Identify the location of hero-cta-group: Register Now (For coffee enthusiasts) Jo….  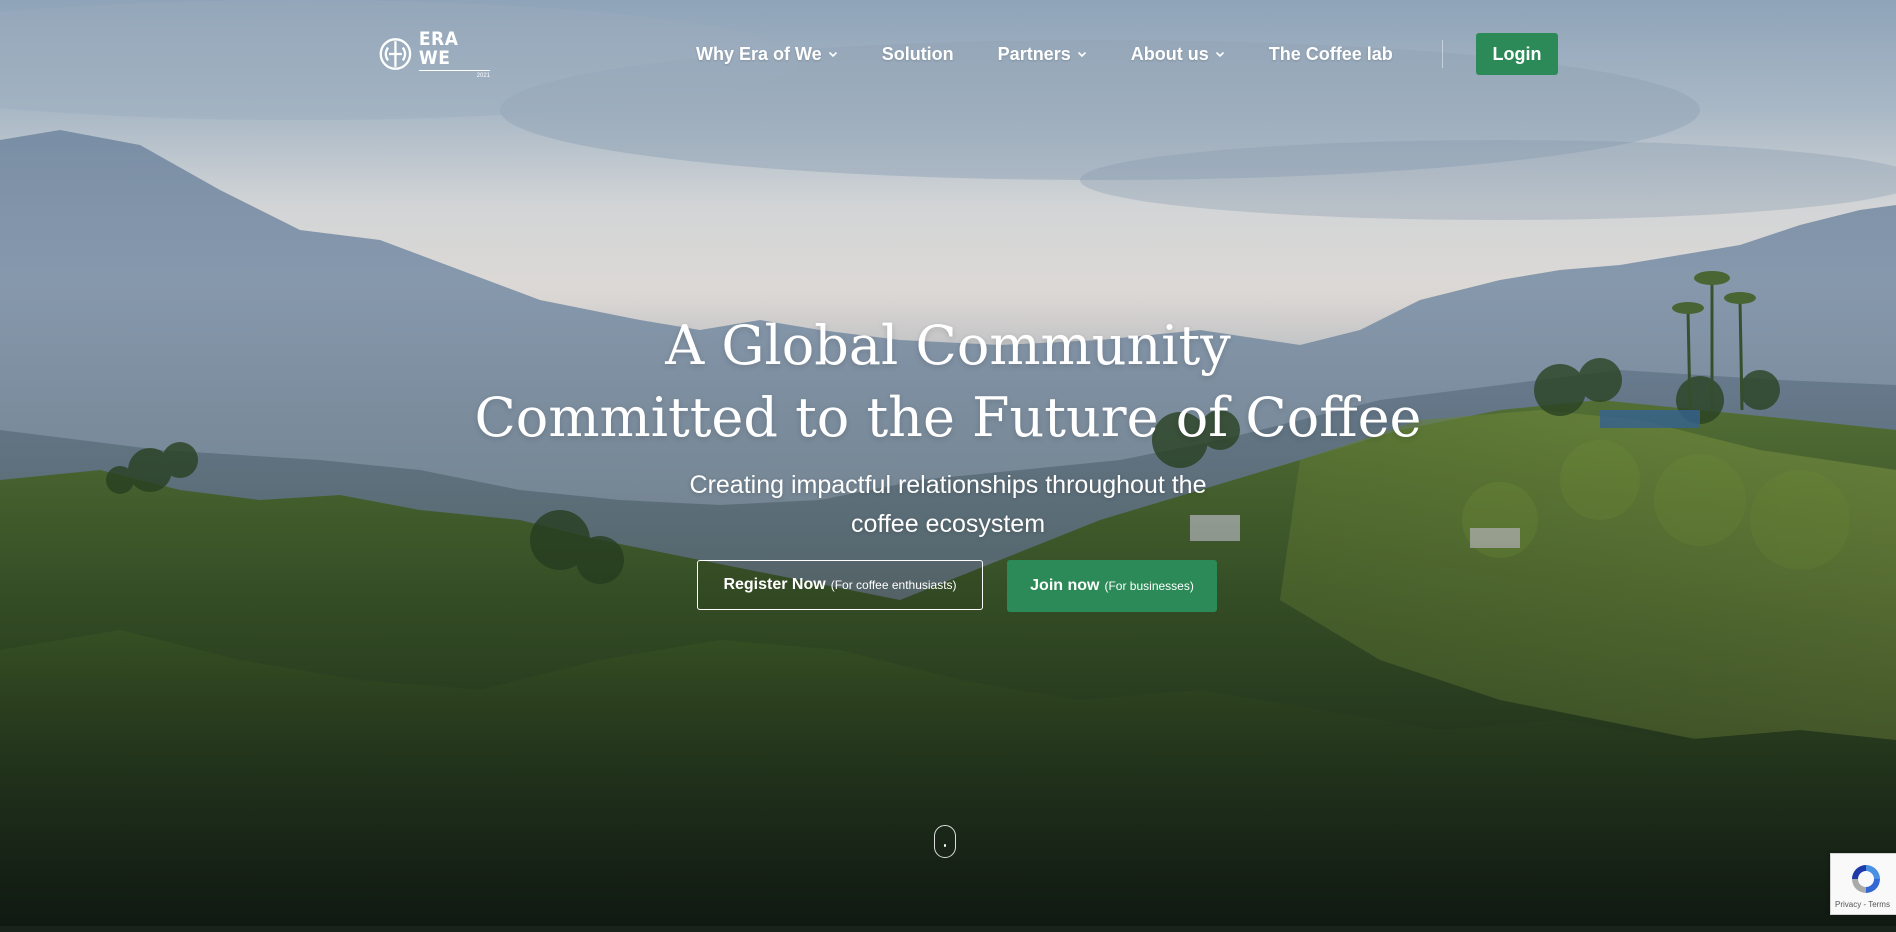
(957, 586).